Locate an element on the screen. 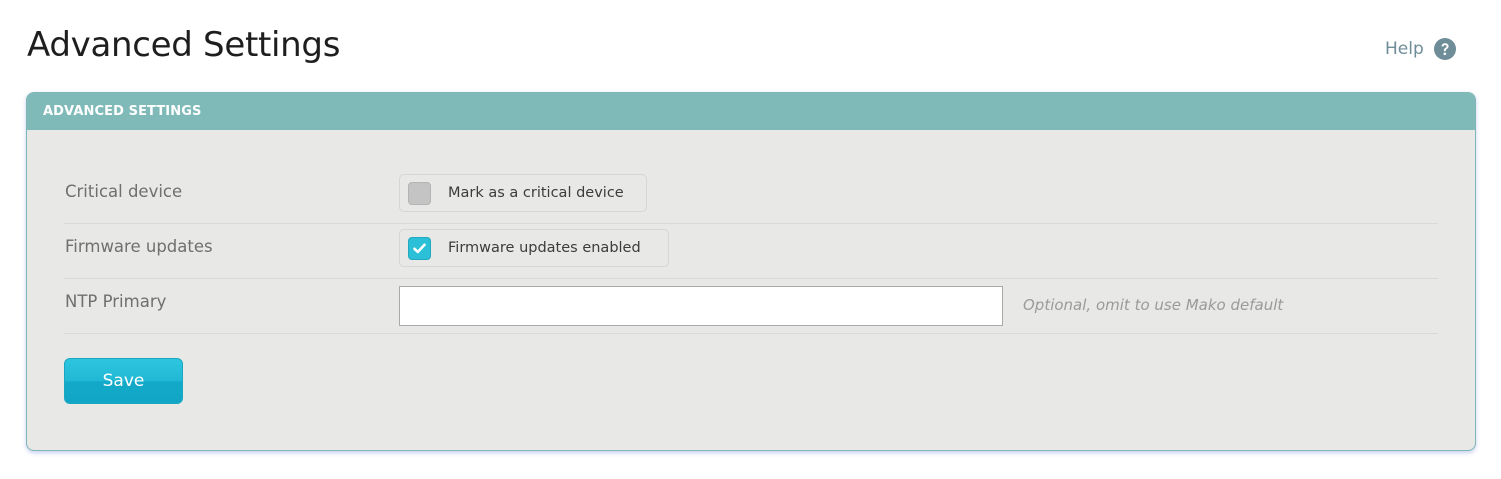  save-button: Save is located at coordinates (123, 381).